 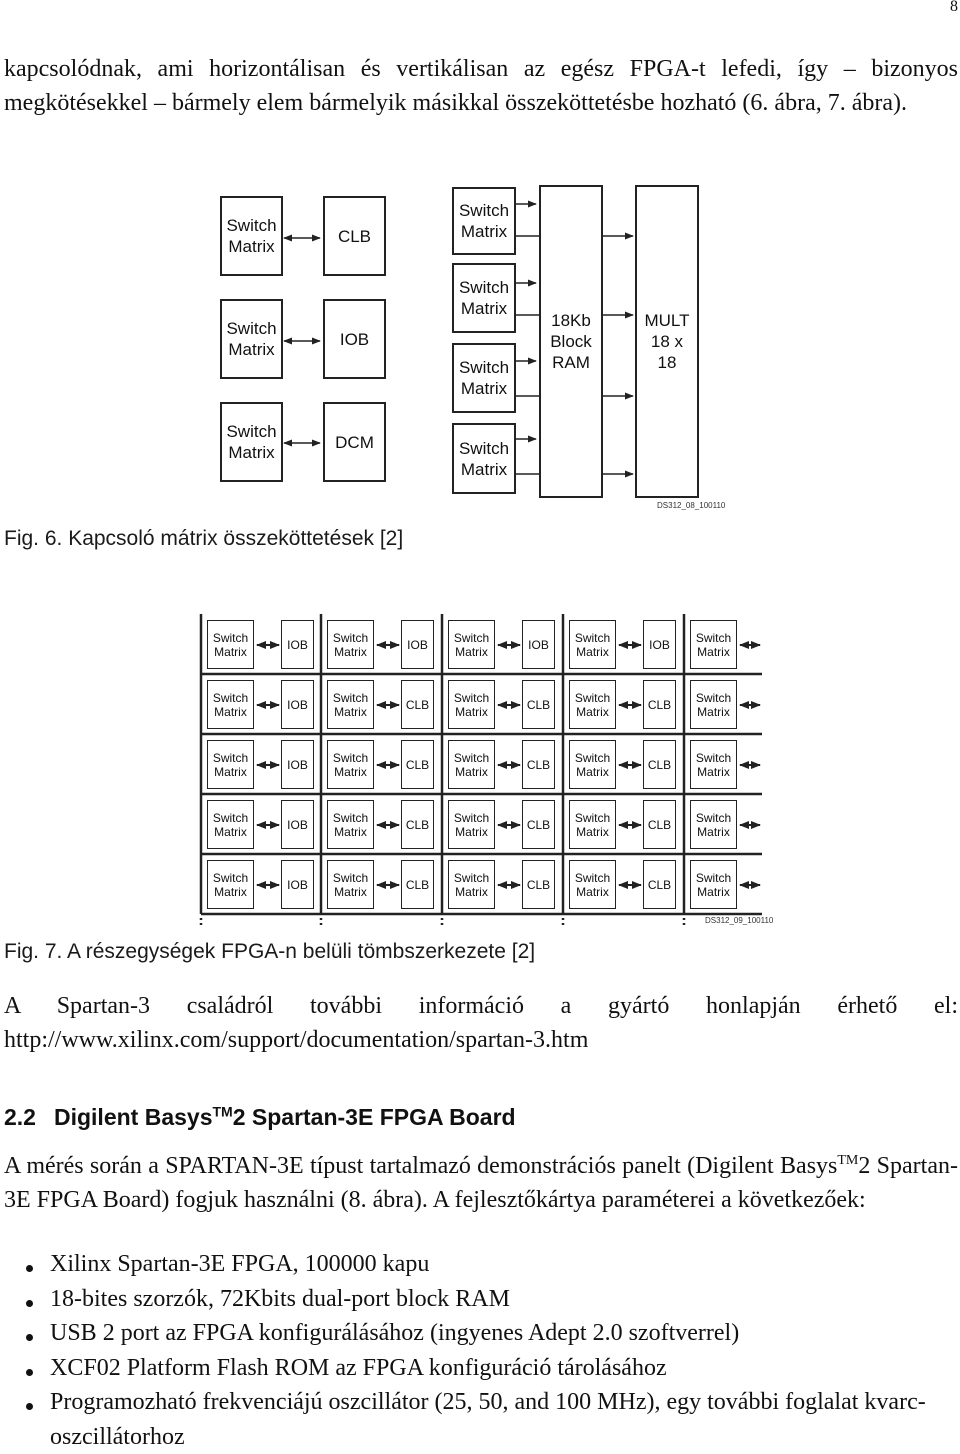 I want to click on figure-7-grid-lines, so click(x=480, y=771).